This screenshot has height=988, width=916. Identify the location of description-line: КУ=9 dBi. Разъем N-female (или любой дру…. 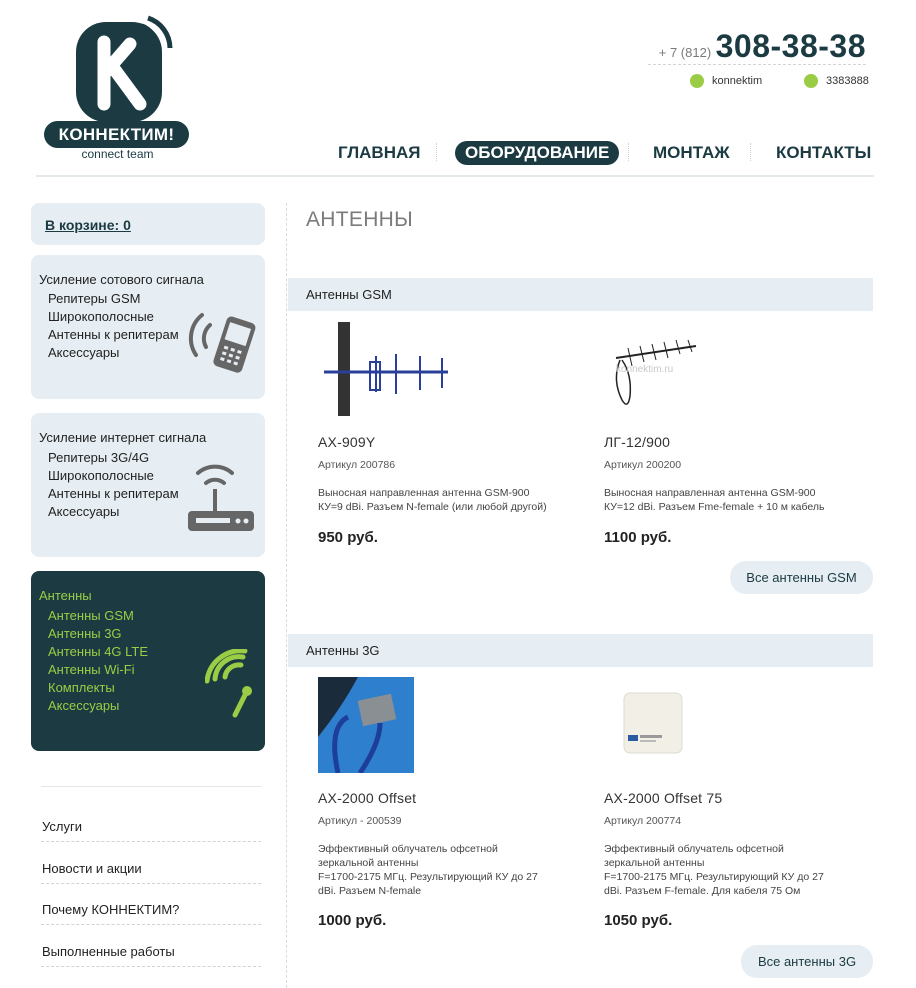
(432, 507).